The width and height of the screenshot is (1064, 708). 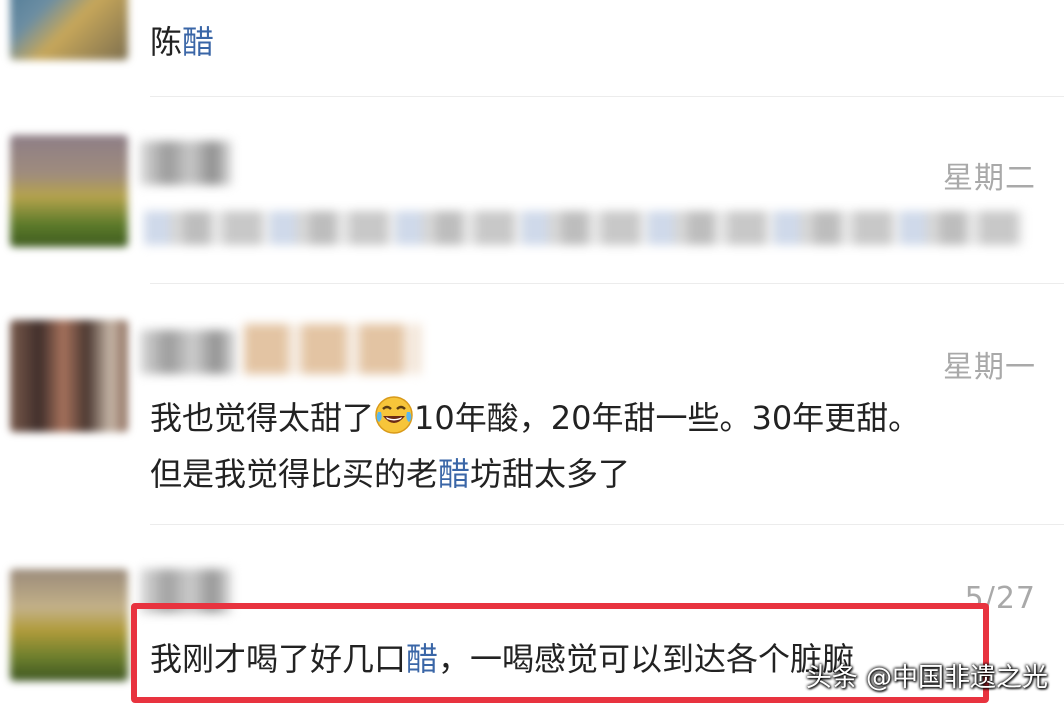 What do you see at coordinates (532, 48) in the screenshot?
I see `chat-item-0: 陈醋` at bounding box center [532, 48].